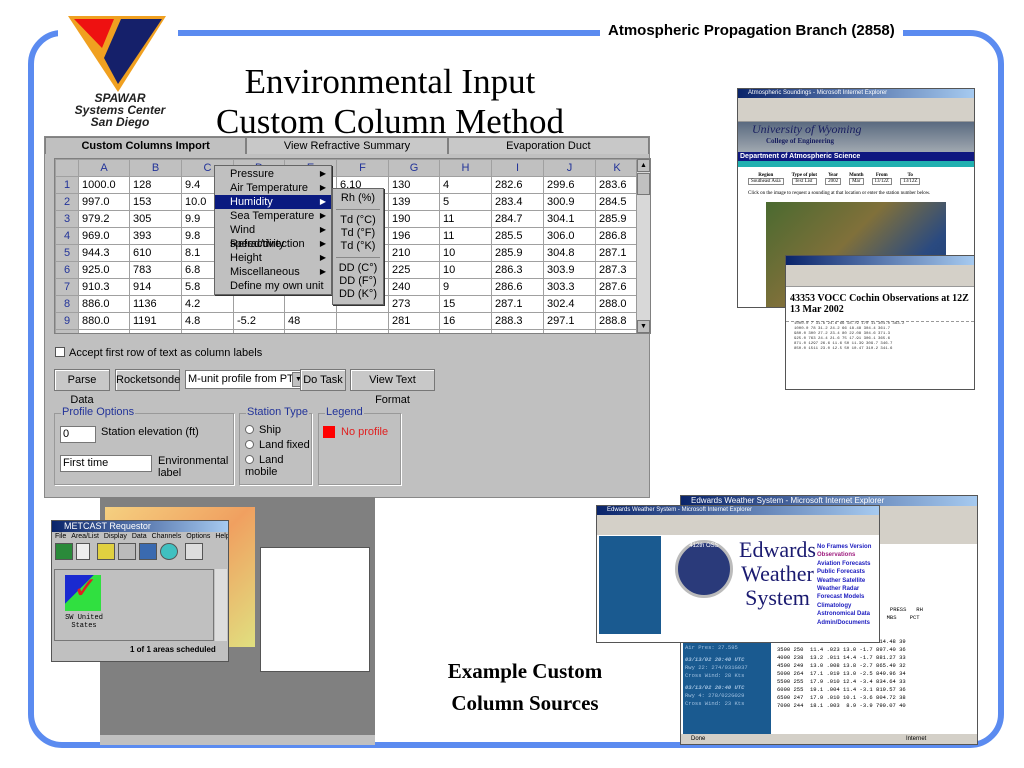 The height and width of the screenshot is (768, 1024). I want to click on scroll-thumb, so click(643, 184).